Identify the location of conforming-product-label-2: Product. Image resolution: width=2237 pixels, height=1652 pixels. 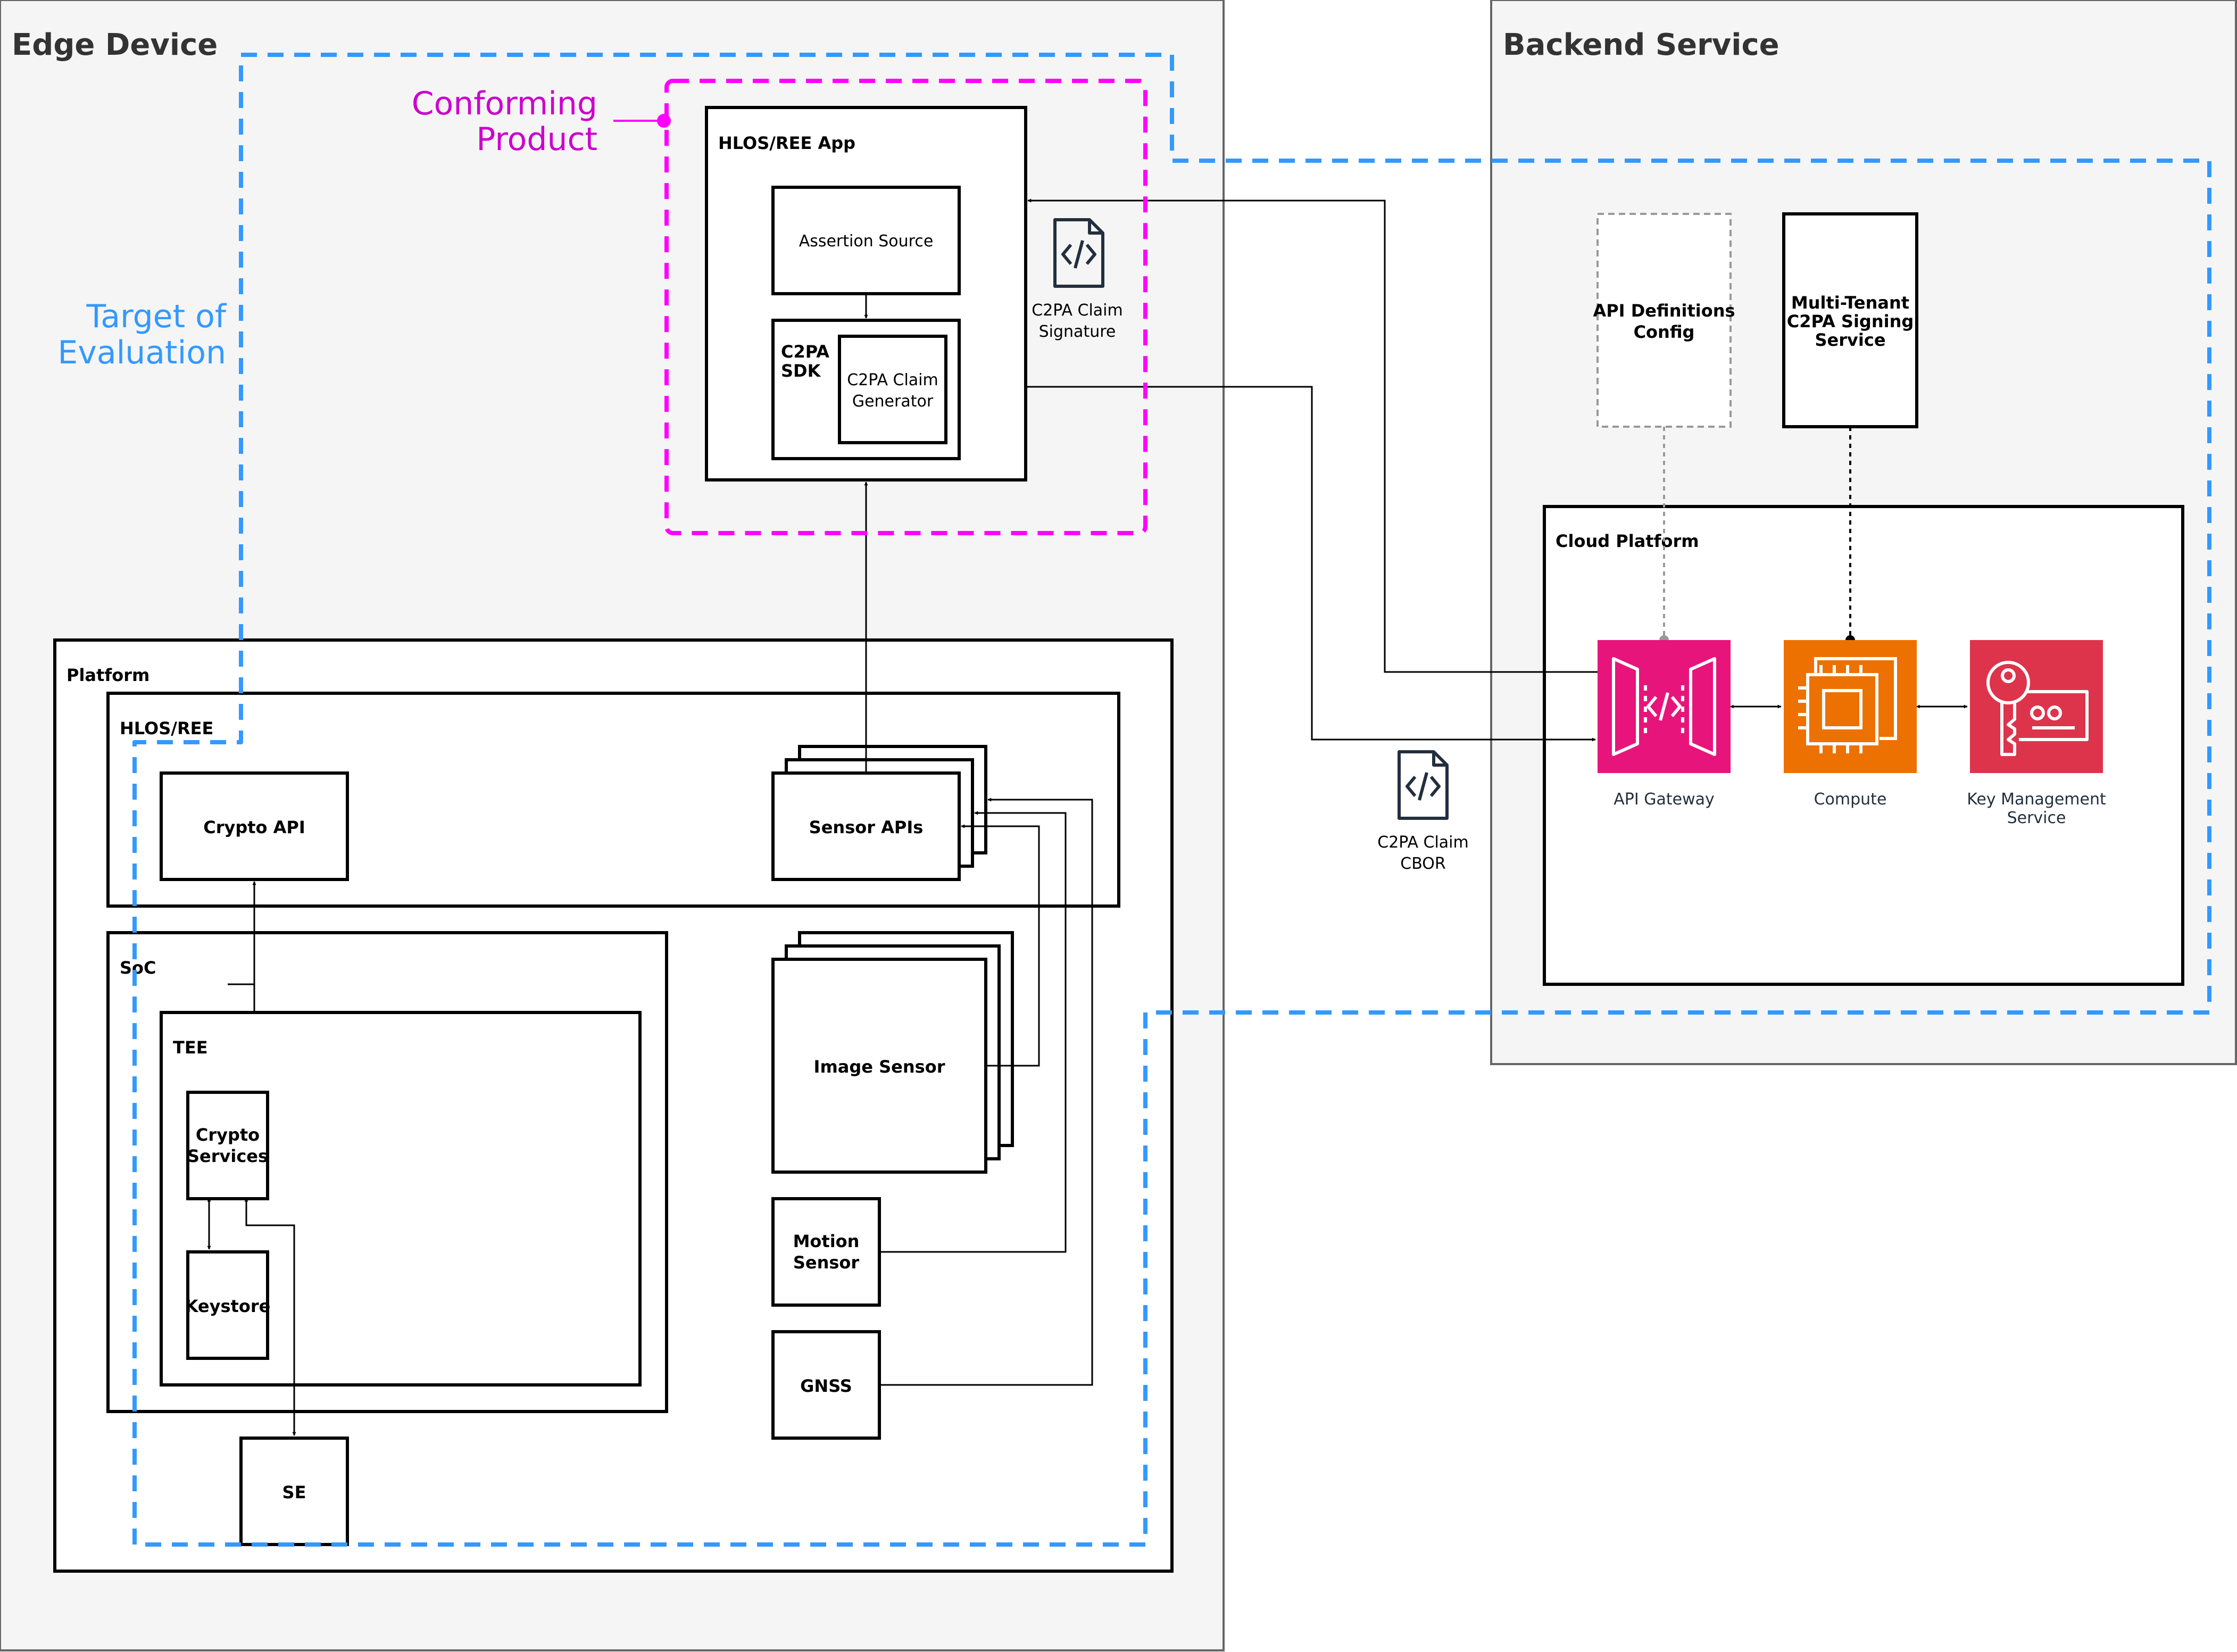
(536, 140).